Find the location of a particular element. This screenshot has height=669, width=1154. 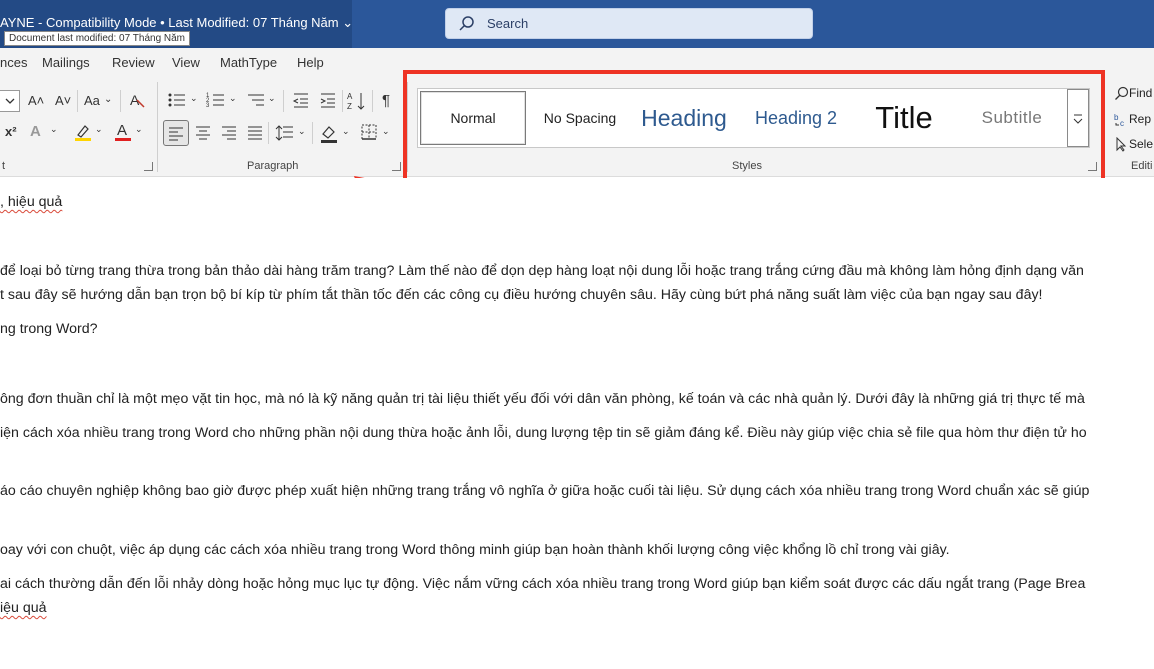

document-line: iệu quả is located at coordinates (23, 608).